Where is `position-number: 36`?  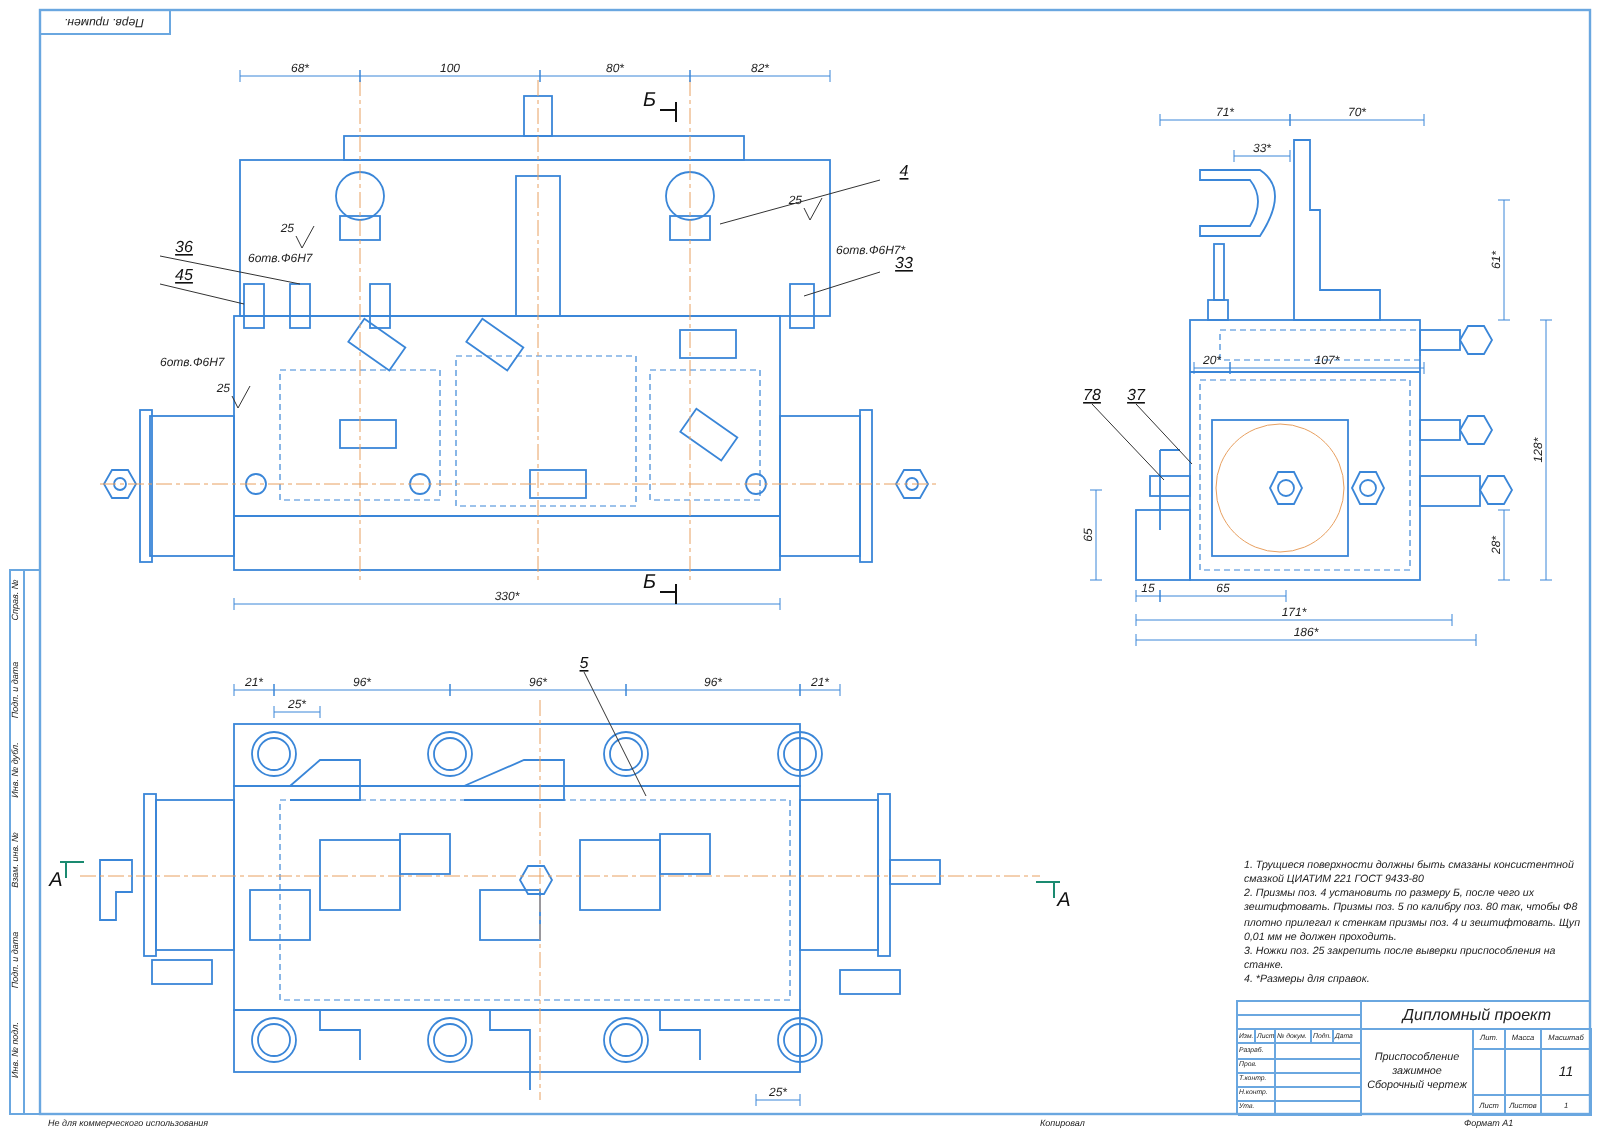 position-number: 36 is located at coordinates (184, 247).